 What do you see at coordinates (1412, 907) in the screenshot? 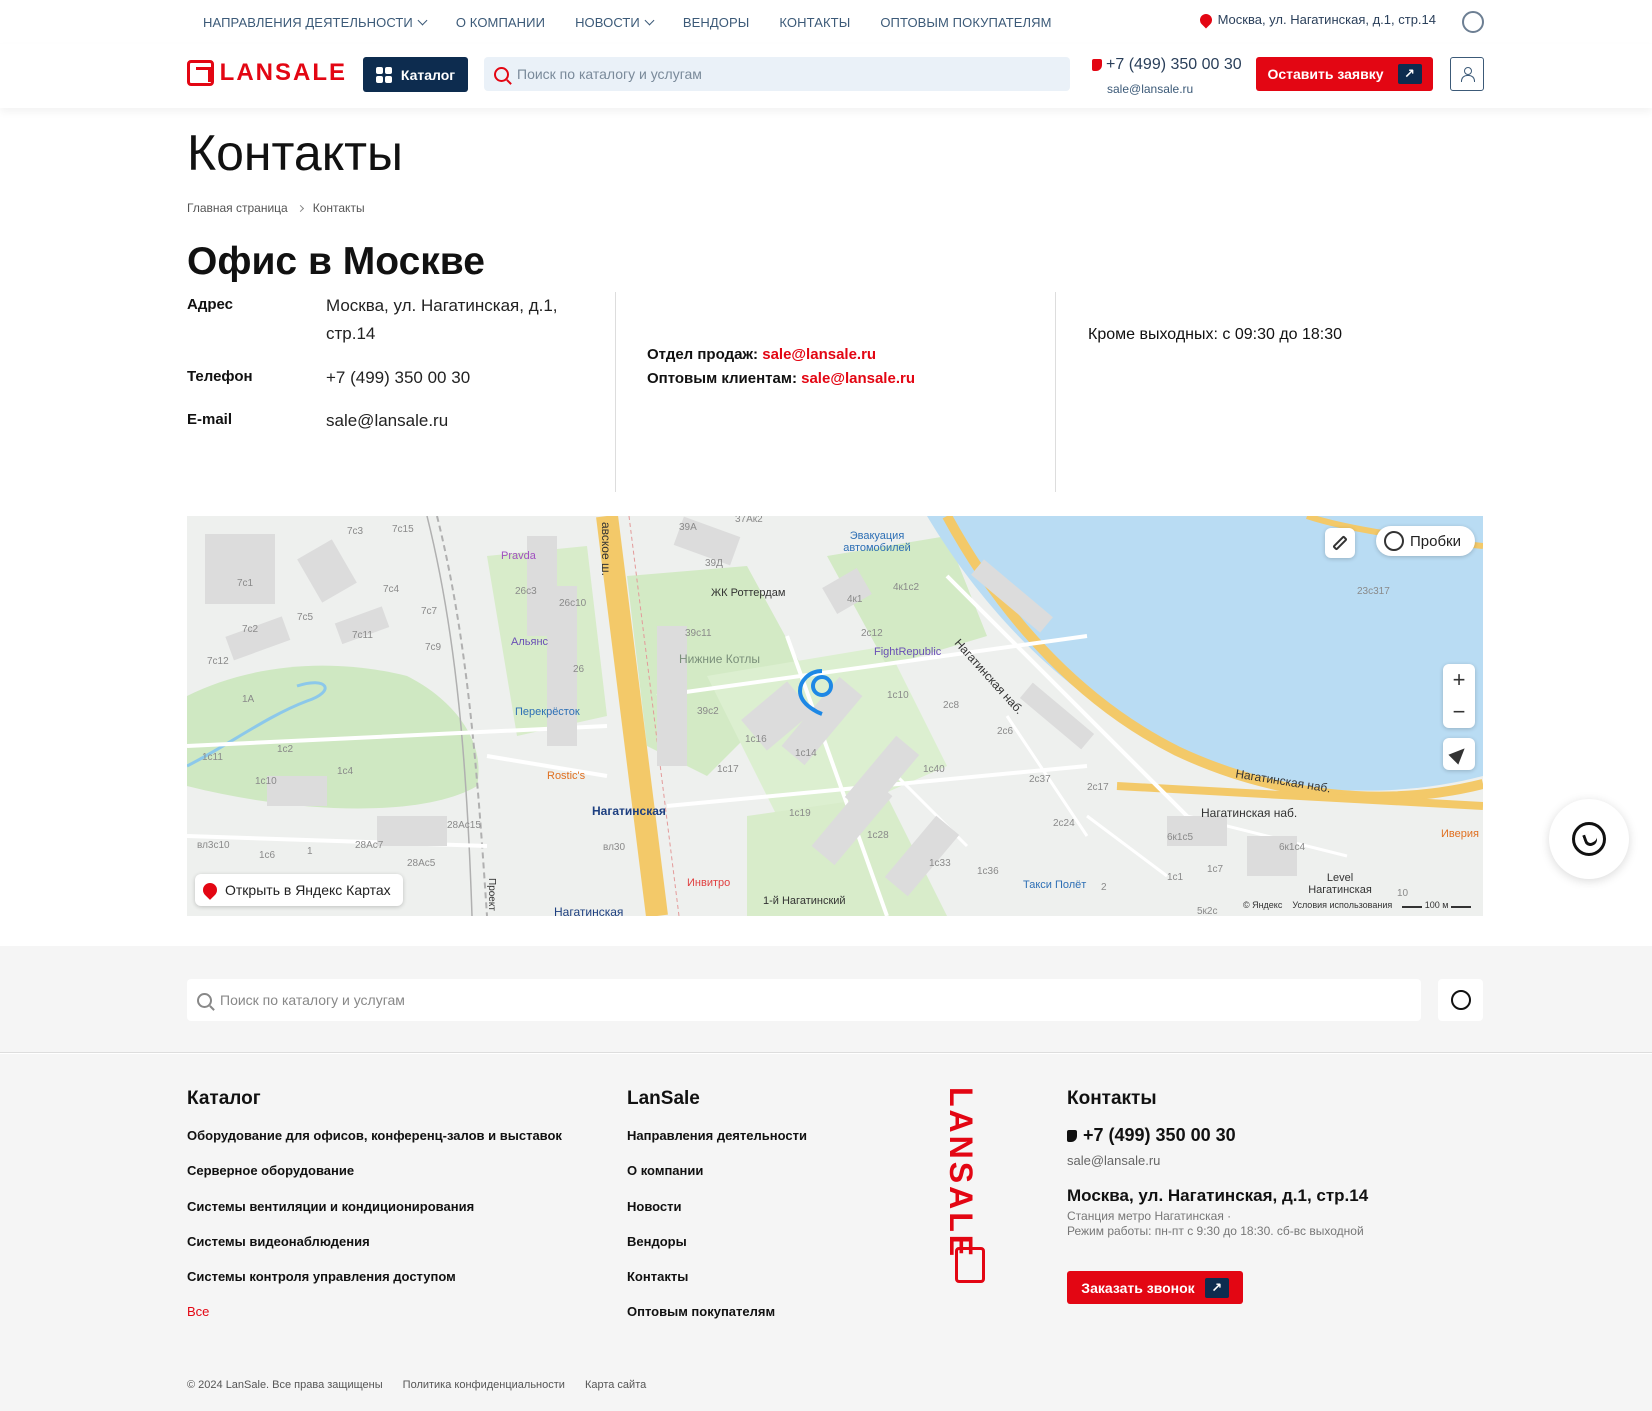
I see `scale-bar` at bounding box center [1412, 907].